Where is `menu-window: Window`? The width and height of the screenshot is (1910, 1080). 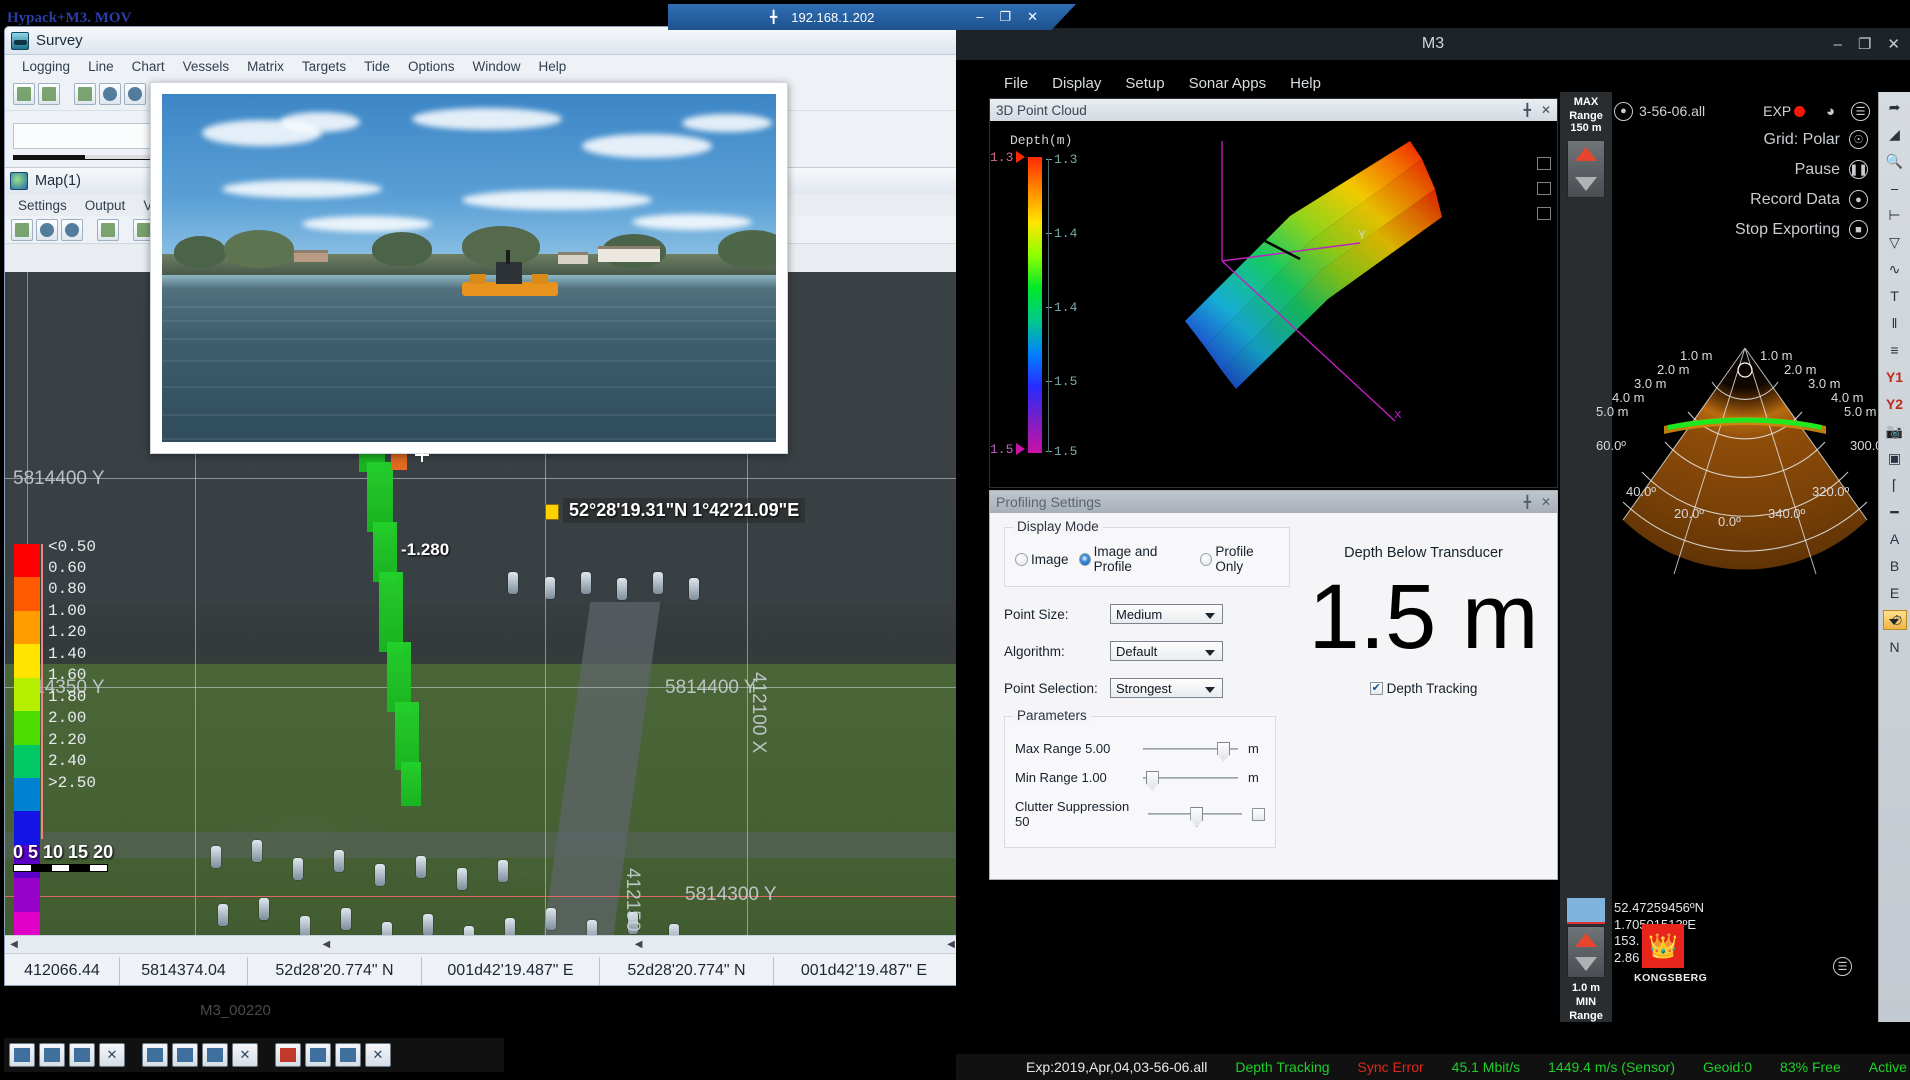
menu-window: Window is located at coordinates (496, 66).